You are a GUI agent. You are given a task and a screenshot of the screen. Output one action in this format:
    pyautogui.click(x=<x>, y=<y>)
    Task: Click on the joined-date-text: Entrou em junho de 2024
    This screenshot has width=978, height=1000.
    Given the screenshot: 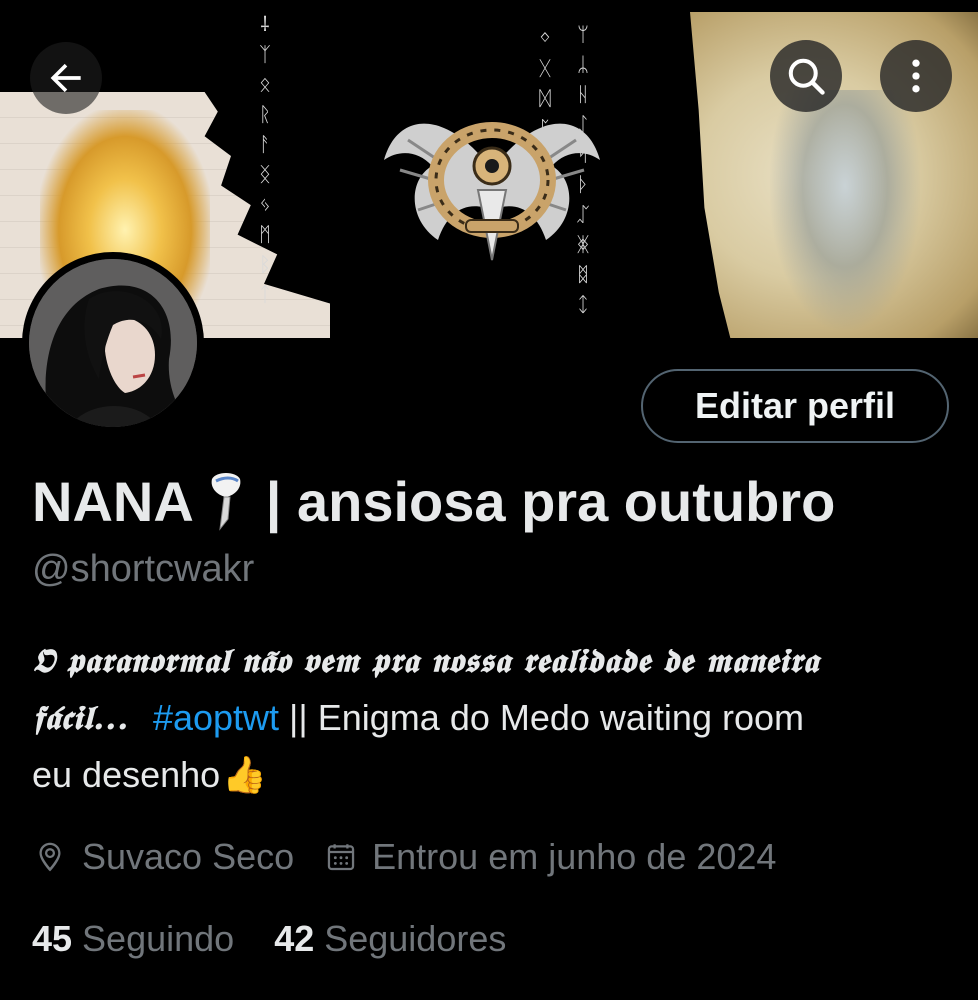 What is the action you would take?
    pyautogui.click(x=574, y=856)
    